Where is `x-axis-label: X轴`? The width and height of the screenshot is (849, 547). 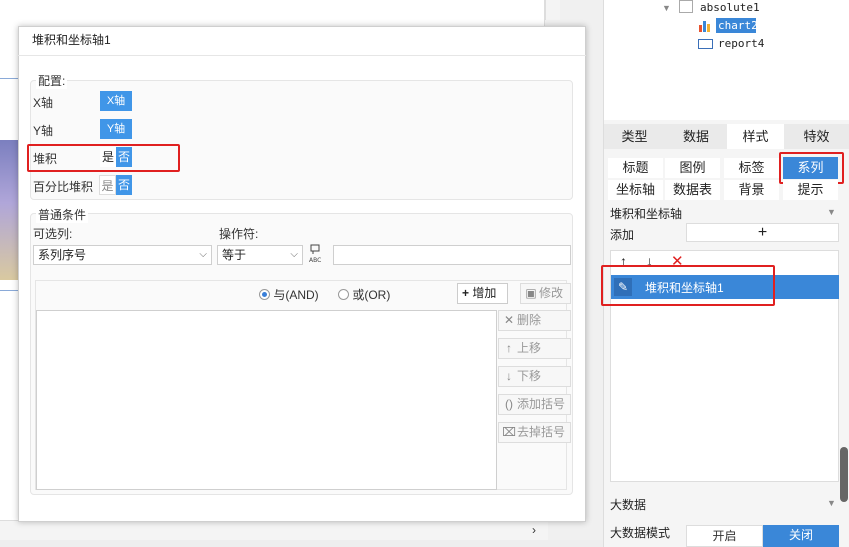
x-axis-label: X轴 is located at coordinates (43, 103).